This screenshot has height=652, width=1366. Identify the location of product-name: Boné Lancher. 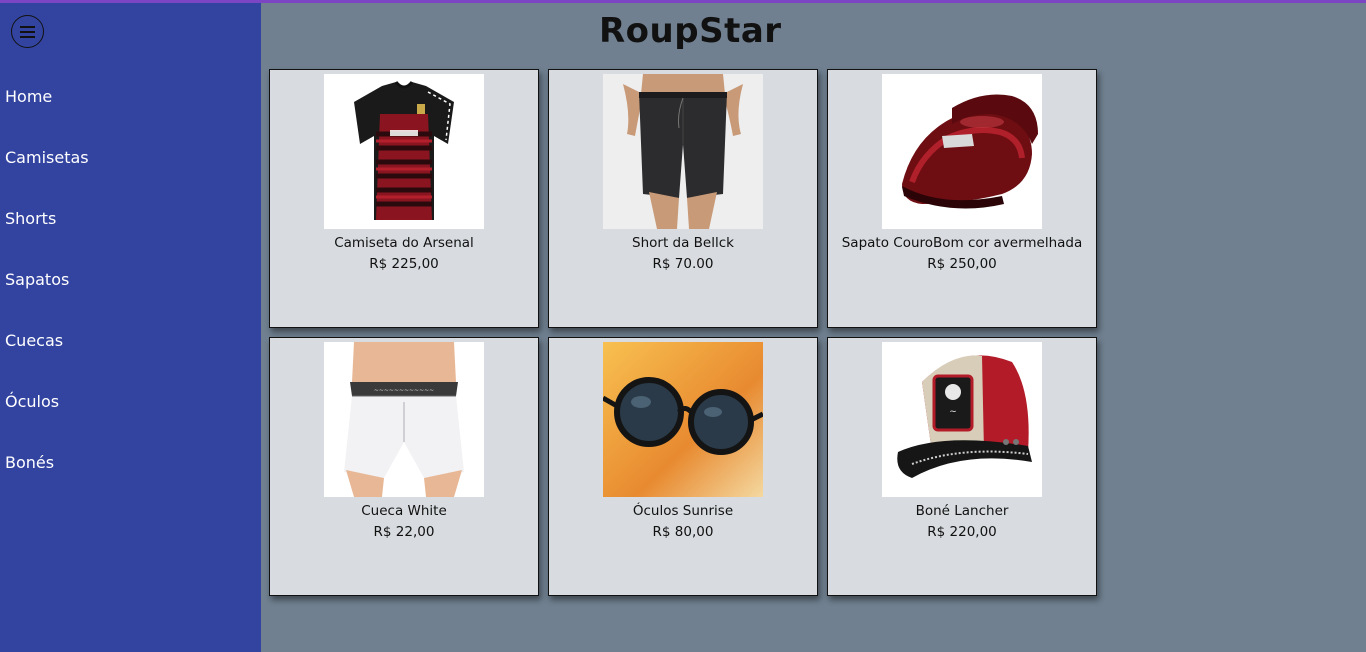
(962, 511).